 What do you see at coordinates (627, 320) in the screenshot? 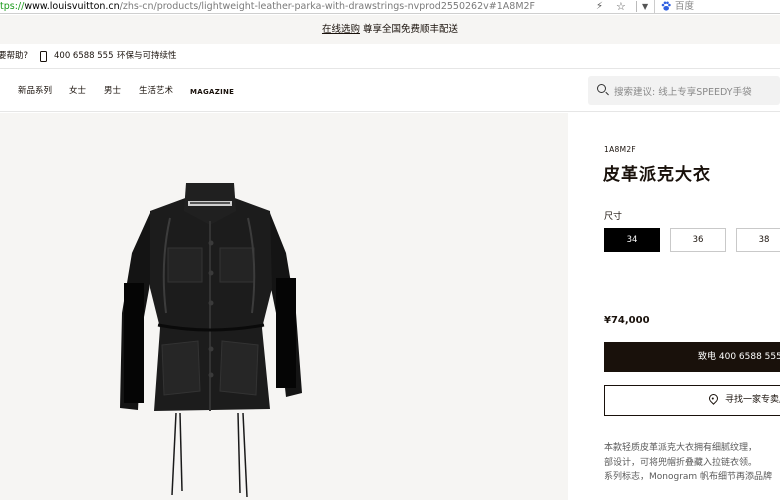
I see `product-price: ¥74,000` at bounding box center [627, 320].